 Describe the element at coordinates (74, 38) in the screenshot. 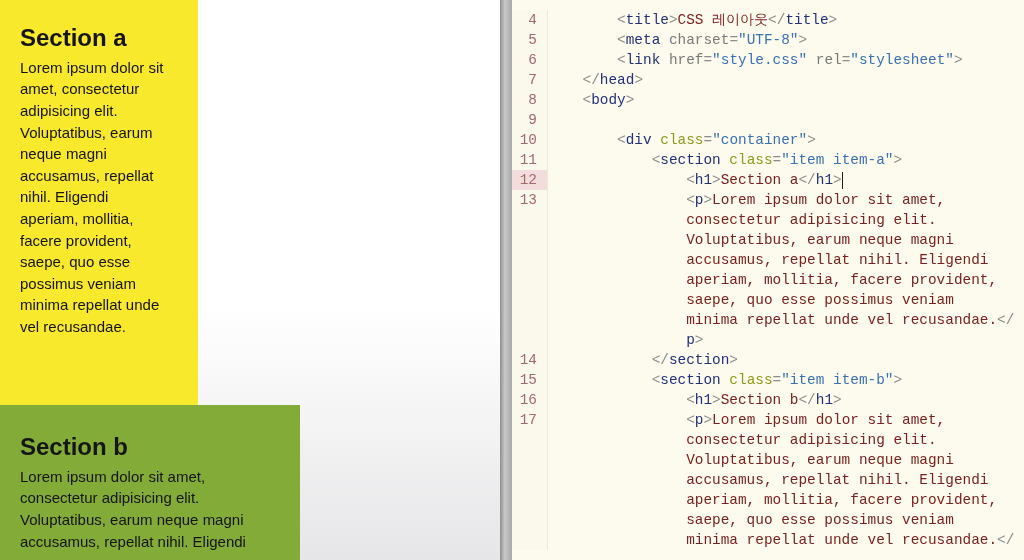

I see `section-heading: Section a` at that location.